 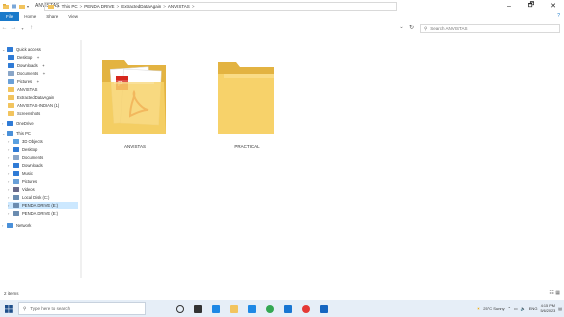 I want to click on clock: 4:15 PM 5/6/2023, so click(x=547, y=309).